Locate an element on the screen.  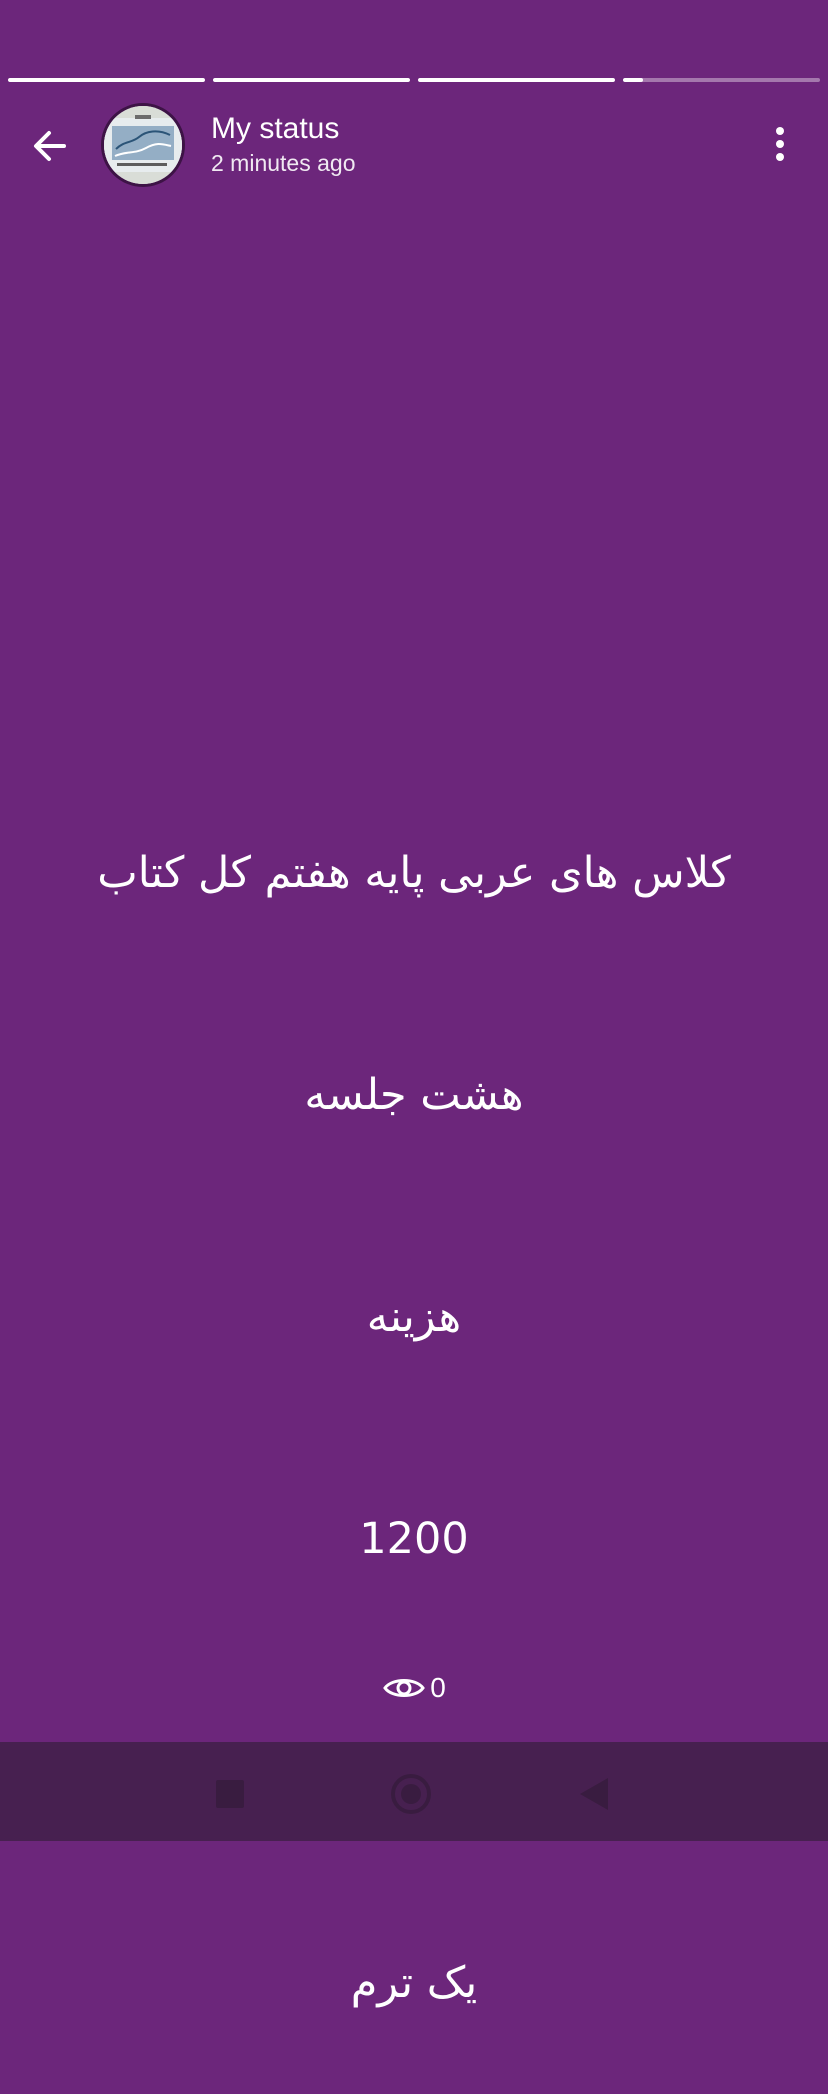
system-back-button is located at coordinates (594, 1794).